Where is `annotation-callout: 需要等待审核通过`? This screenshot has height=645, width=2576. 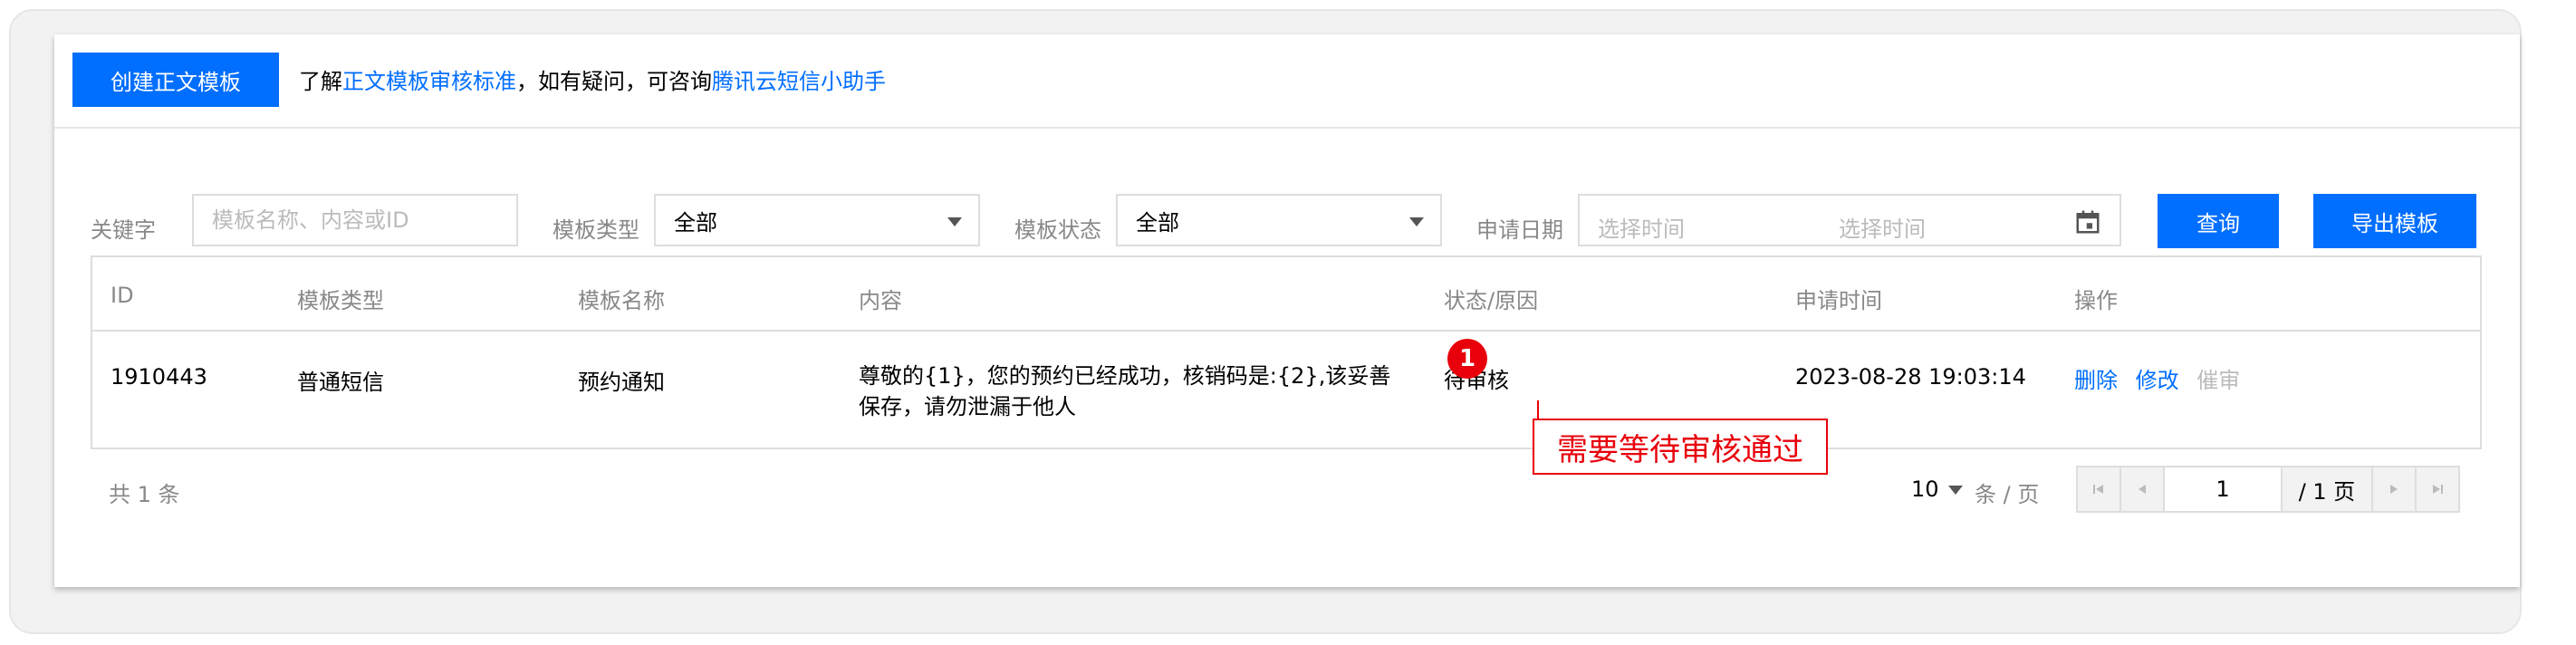
annotation-callout: 需要等待审核通过 is located at coordinates (1680, 447).